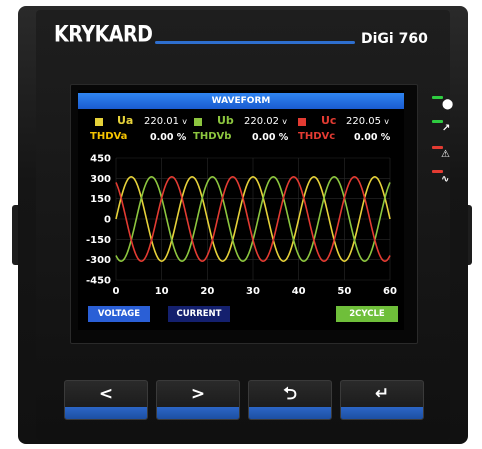  What do you see at coordinates (98, 281) in the screenshot?
I see `y-tick-label: -450` at bounding box center [98, 281].